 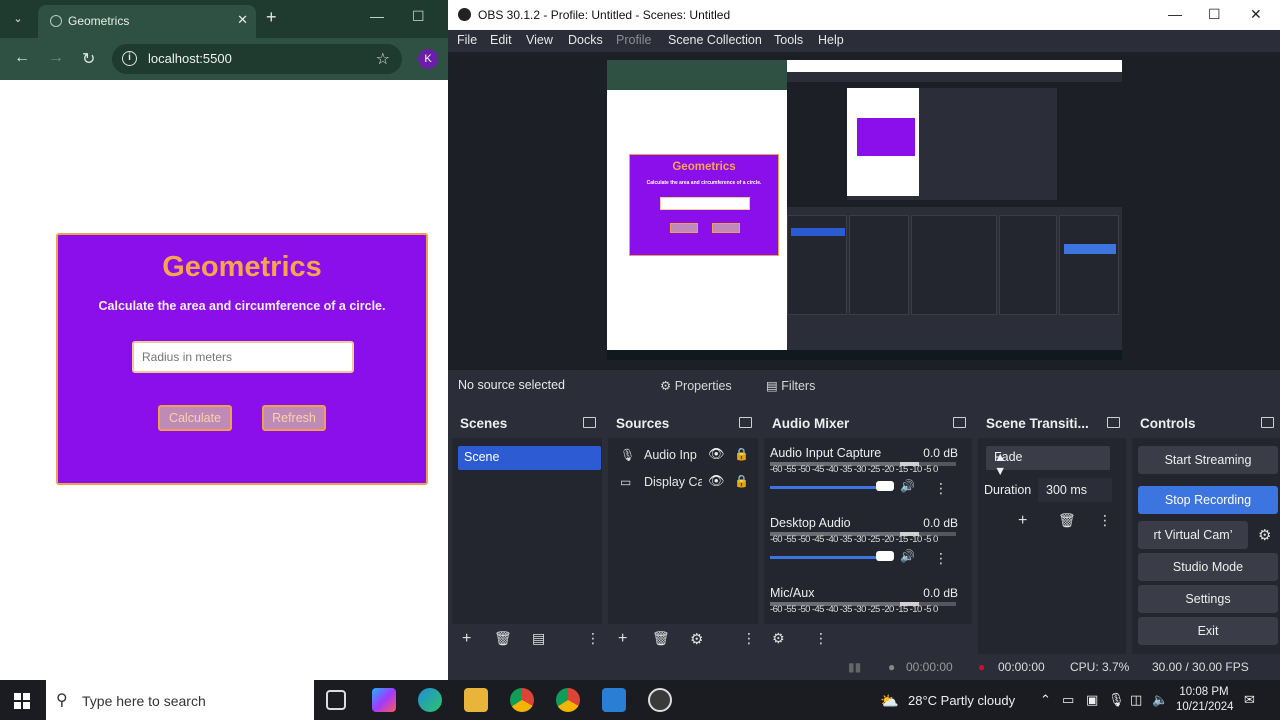 What do you see at coordinates (22, 701) in the screenshot?
I see `windows-start-icon` at bounding box center [22, 701].